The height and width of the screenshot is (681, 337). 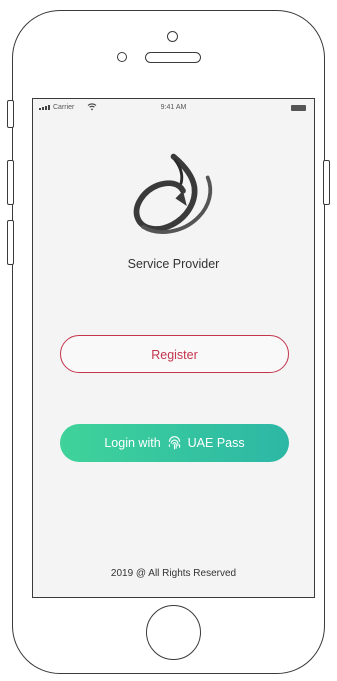 I want to click on proximity-sensor, so click(x=122, y=57).